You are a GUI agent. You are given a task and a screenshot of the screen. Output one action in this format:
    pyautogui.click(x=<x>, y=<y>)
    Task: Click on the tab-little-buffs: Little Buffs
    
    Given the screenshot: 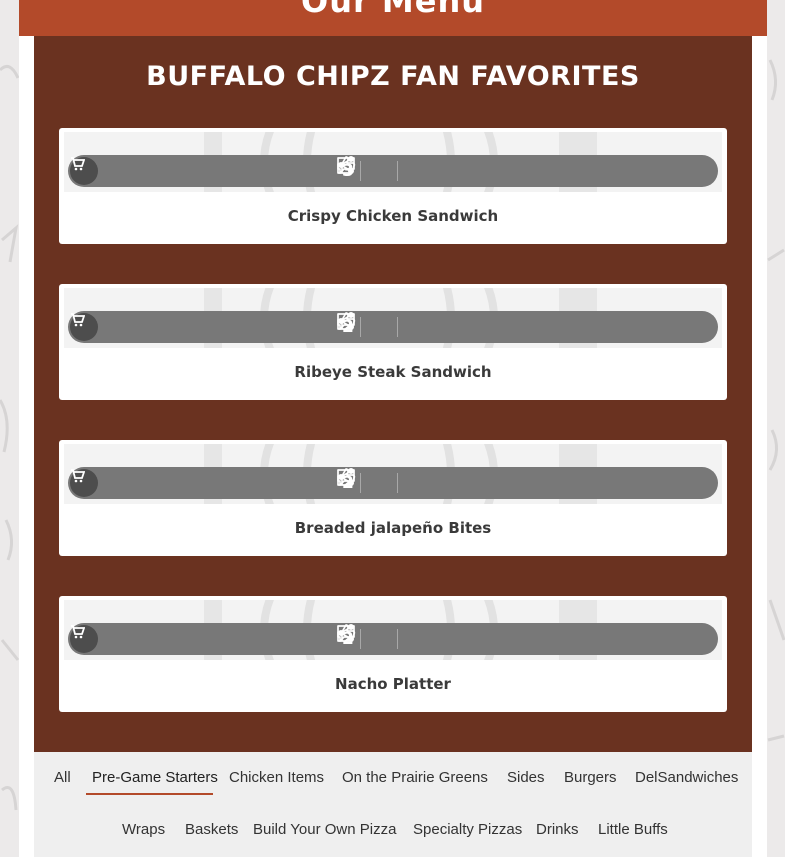 What is the action you would take?
    pyautogui.click(x=633, y=829)
    